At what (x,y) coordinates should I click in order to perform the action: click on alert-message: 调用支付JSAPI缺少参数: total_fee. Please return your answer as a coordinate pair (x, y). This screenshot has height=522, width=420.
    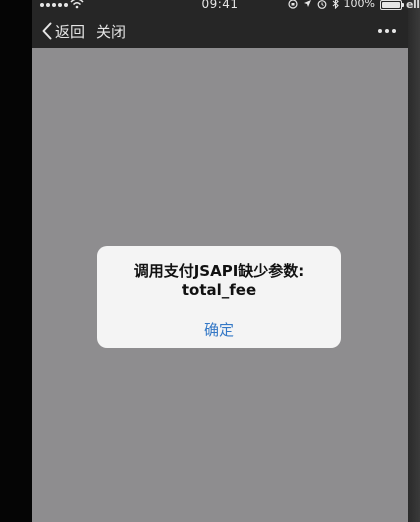
    Looking at the image, I should click on (219, 281).